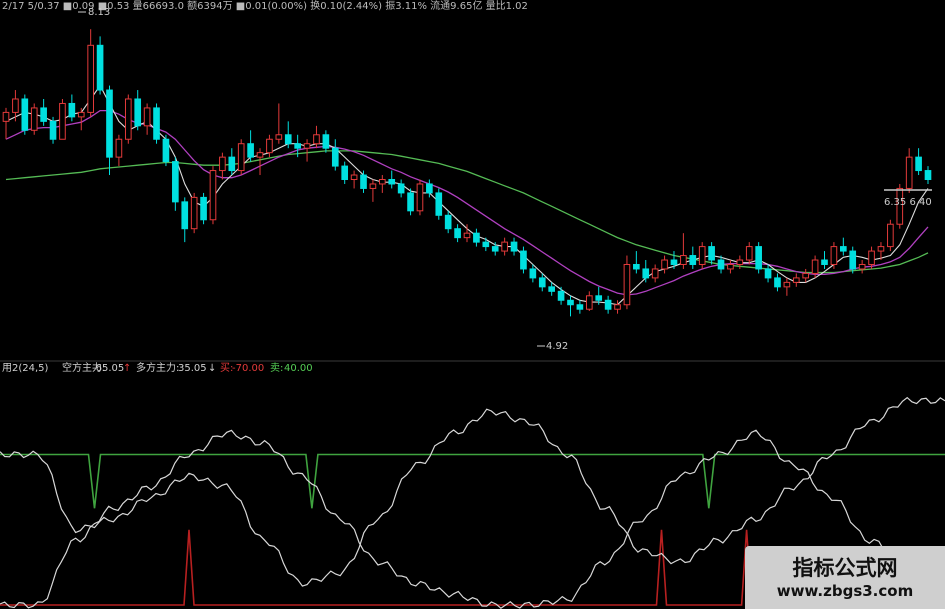  I want to click on watermark-title: 指标公式网, so click(845, 568).